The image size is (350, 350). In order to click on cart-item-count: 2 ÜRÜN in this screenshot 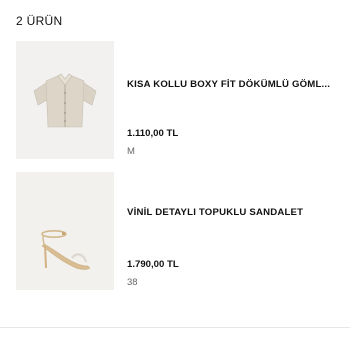, I will do `click(39, 21)`.